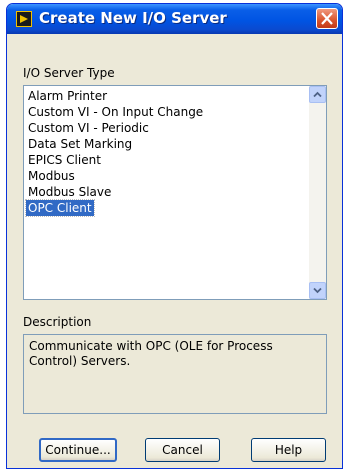 This screenshot has width=350, height=472. Describe the element at coordinates (167, 112) in the screenshot. I see `list-item: Custom VI - On Input Change` at that location.